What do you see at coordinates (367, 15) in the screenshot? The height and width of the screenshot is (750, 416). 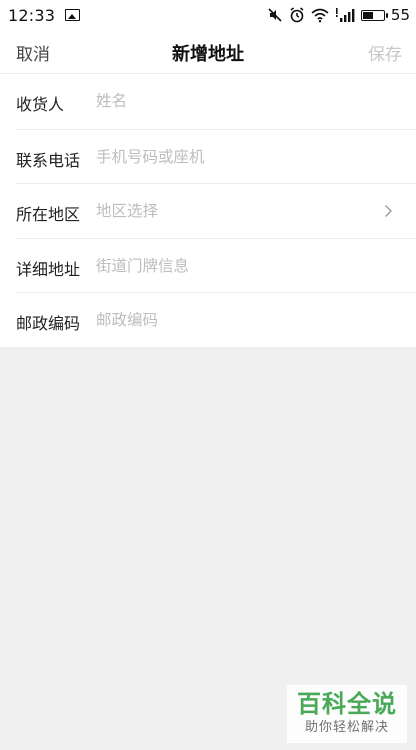 I see `battery-level` at bounding box center [367, 15].